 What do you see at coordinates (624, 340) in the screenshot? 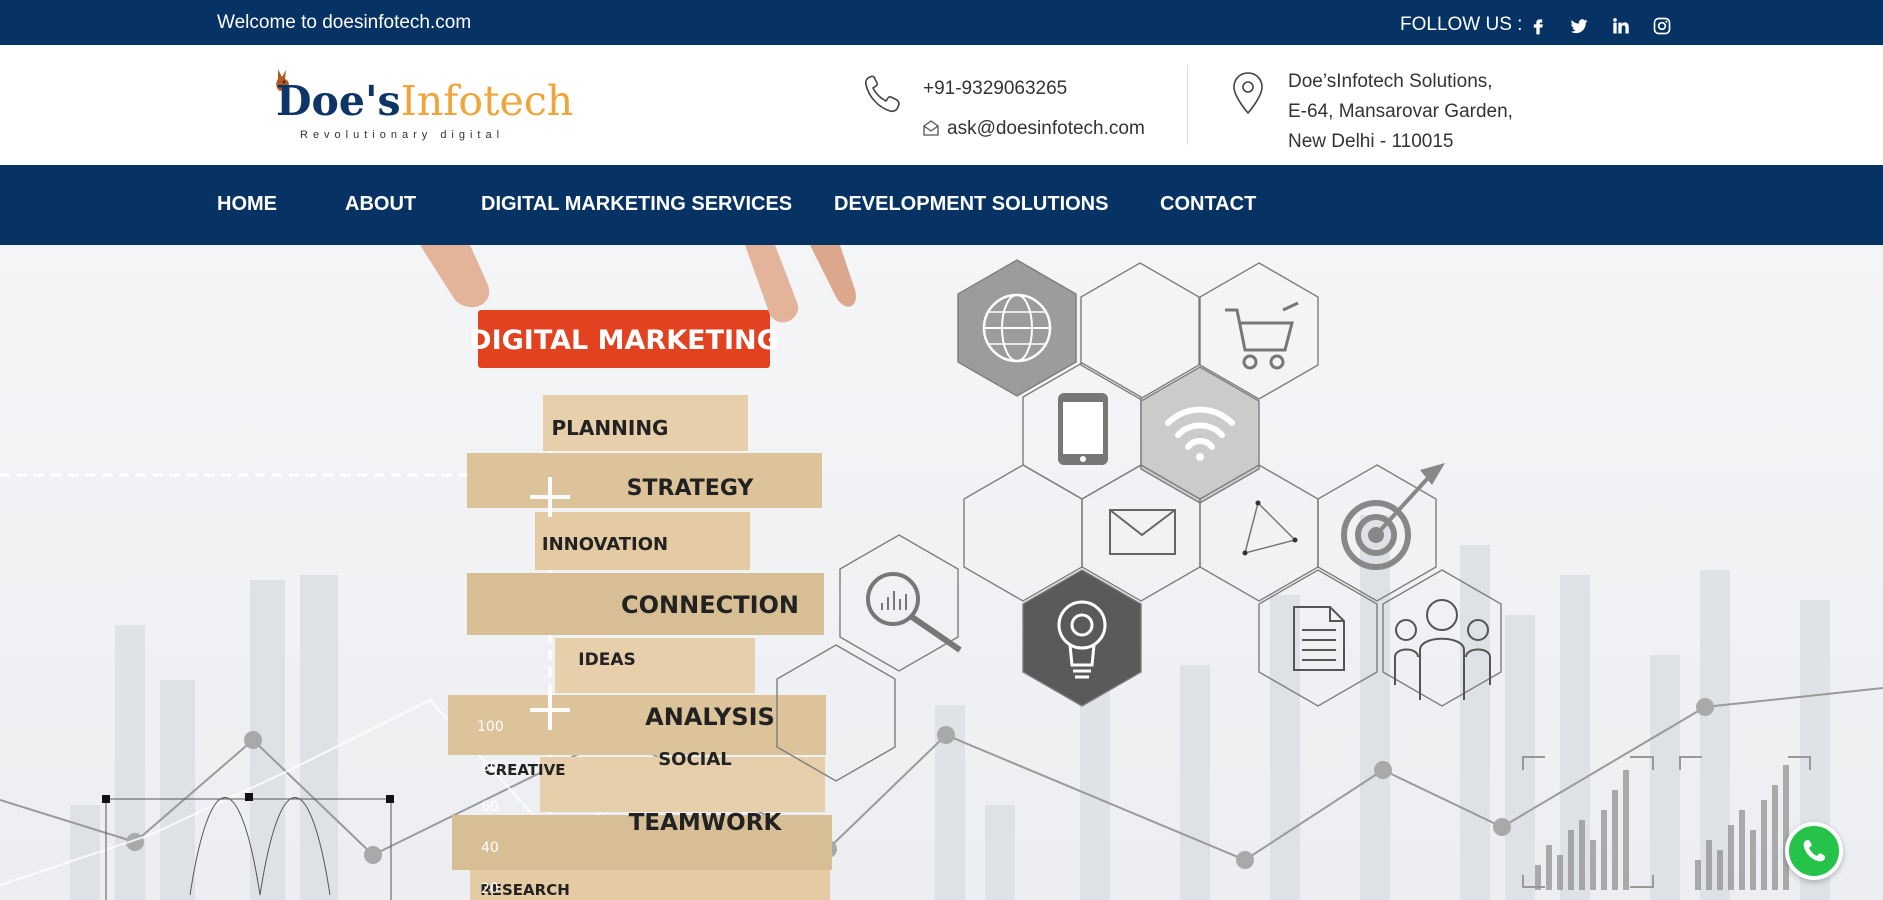
I see `svg-text: DIGITAL MARKETING` at bounding box center [624, 340].